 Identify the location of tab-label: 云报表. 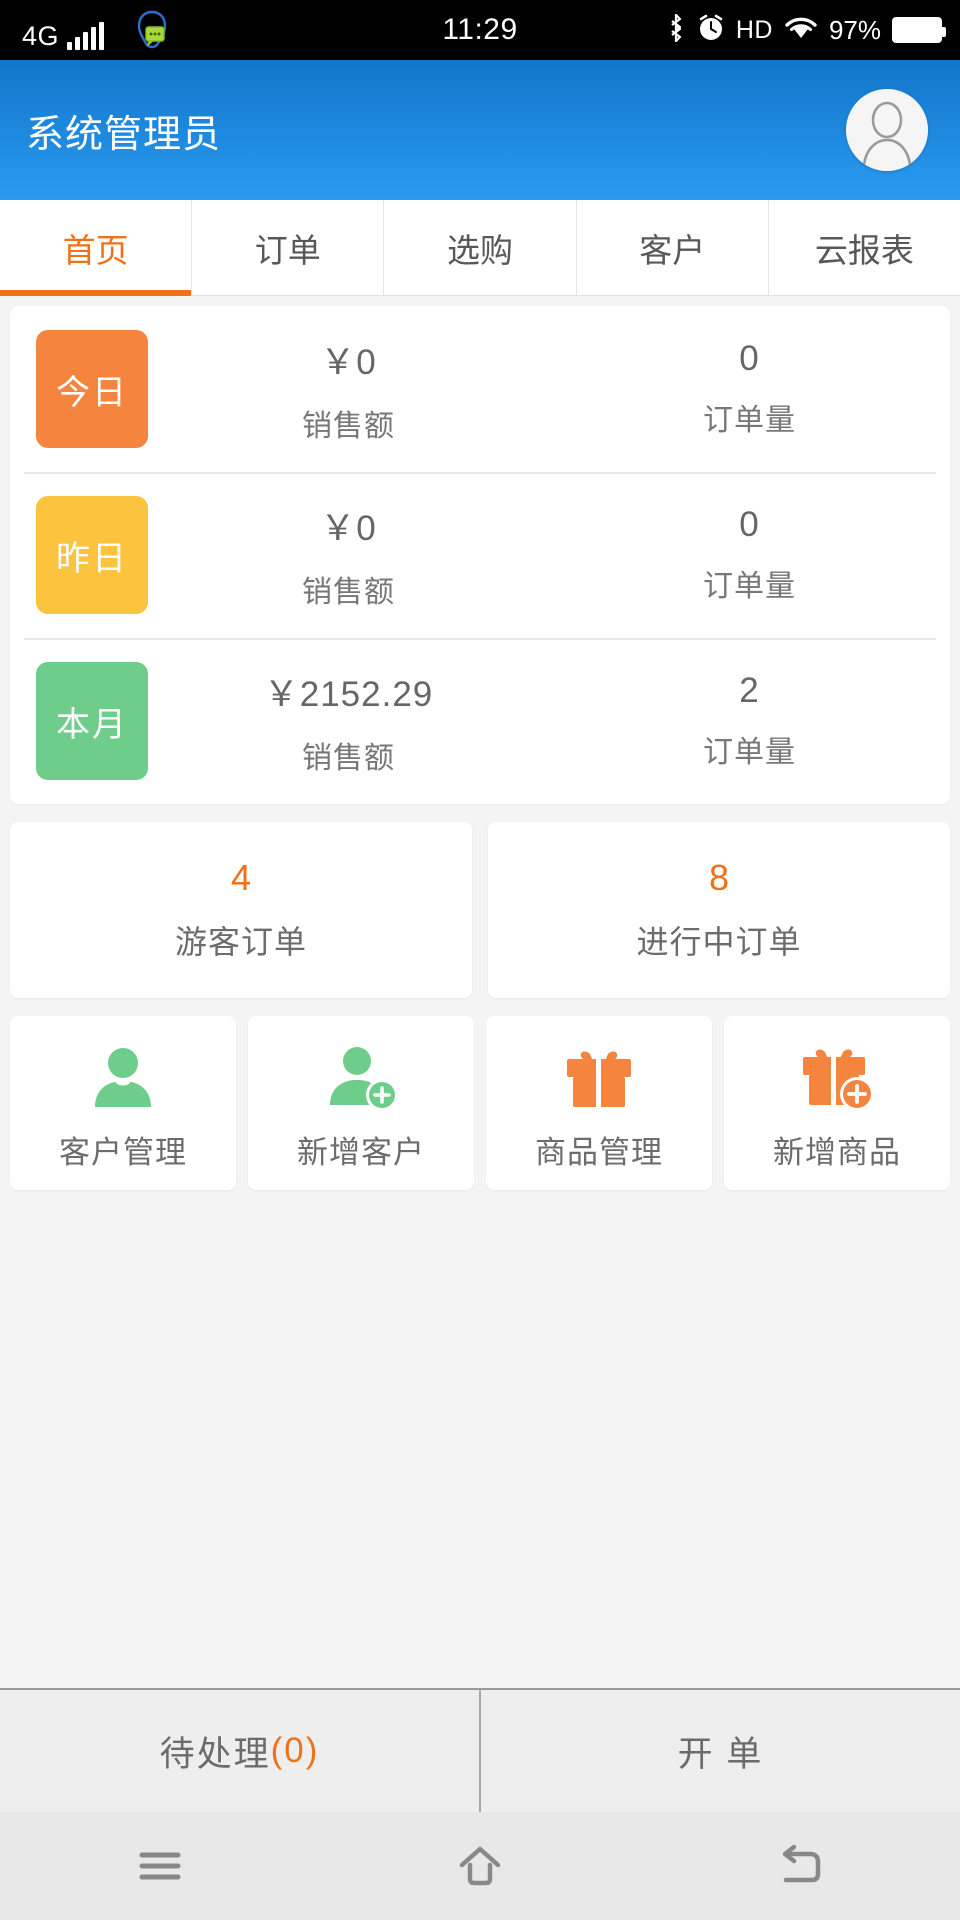
(864, 250).